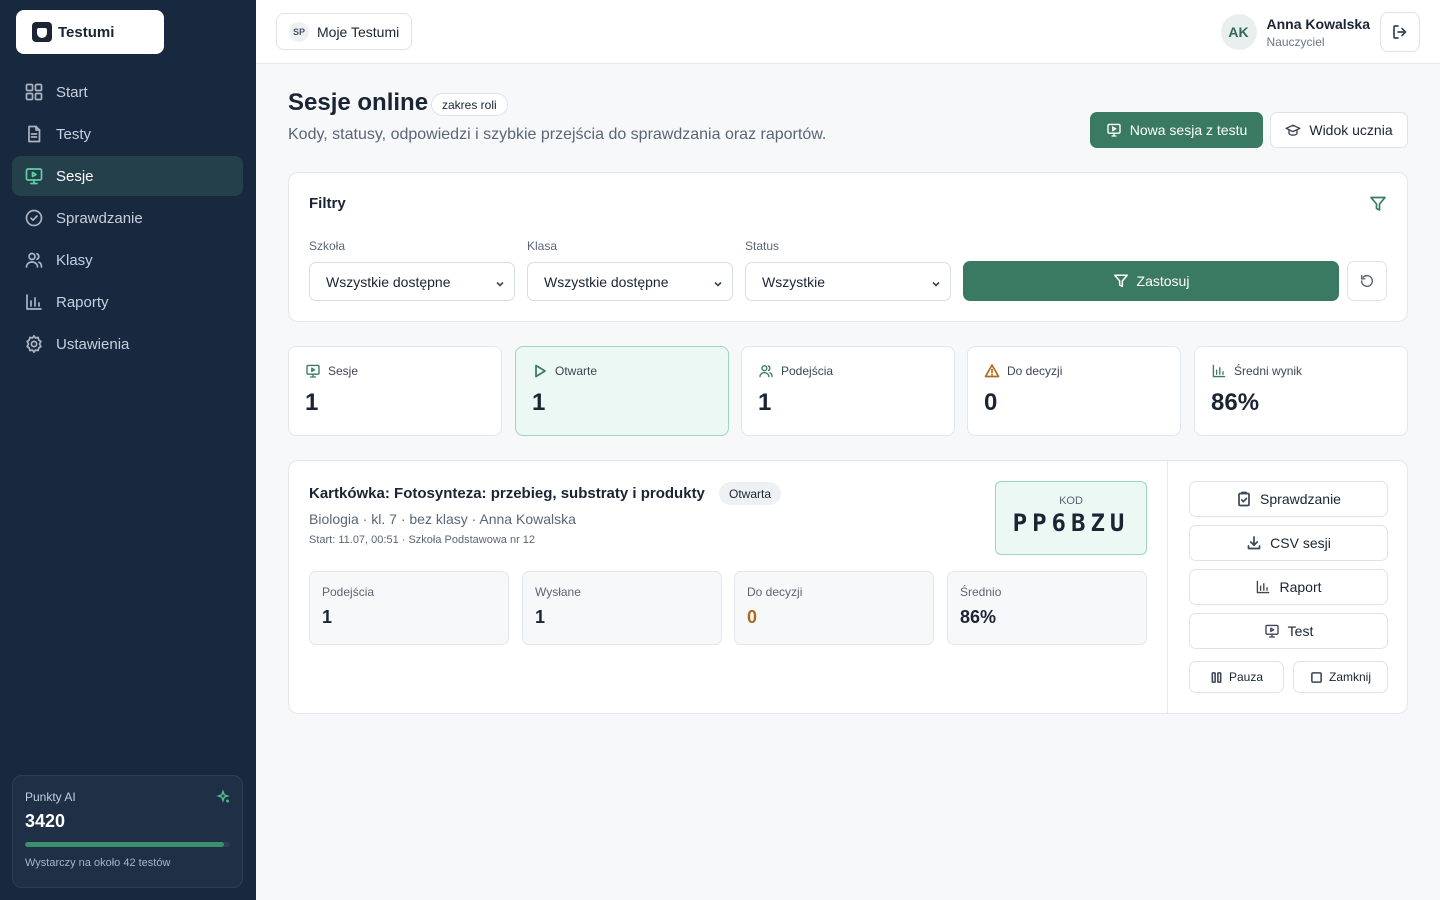 This screenshot has height=900, width=1440. I want to click on metric-label: Średnio, so click(981, 592).